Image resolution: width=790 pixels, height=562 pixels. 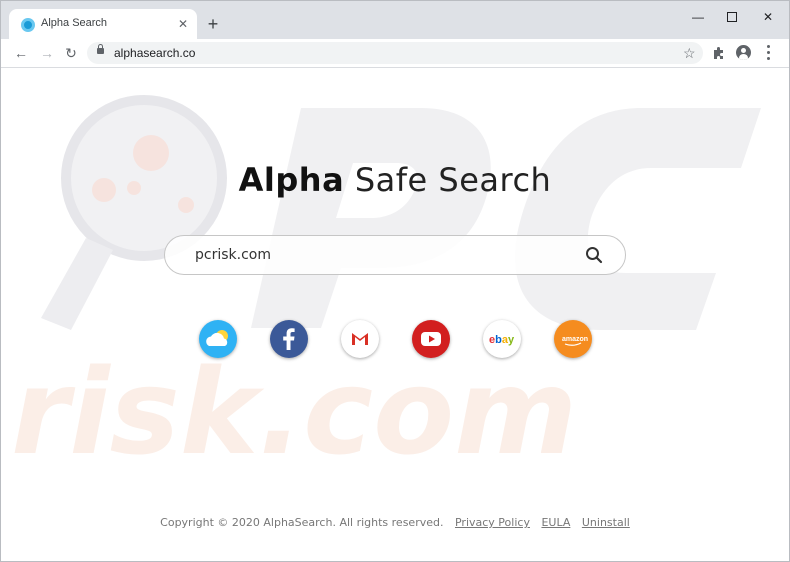 I want to click on tab-close-icon: ✕, so click(x=183, y=24).